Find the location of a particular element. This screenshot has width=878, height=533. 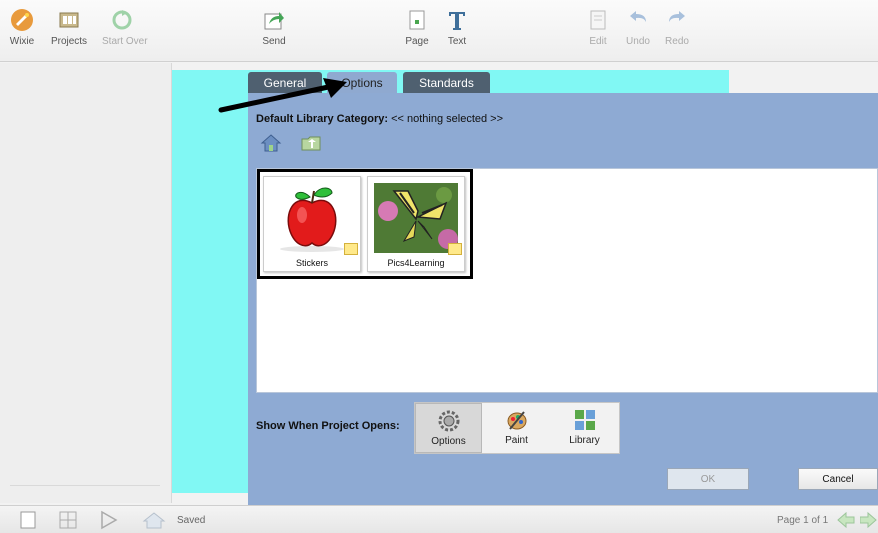

show-option-paint: Paint is located at coordinates (516, 428).